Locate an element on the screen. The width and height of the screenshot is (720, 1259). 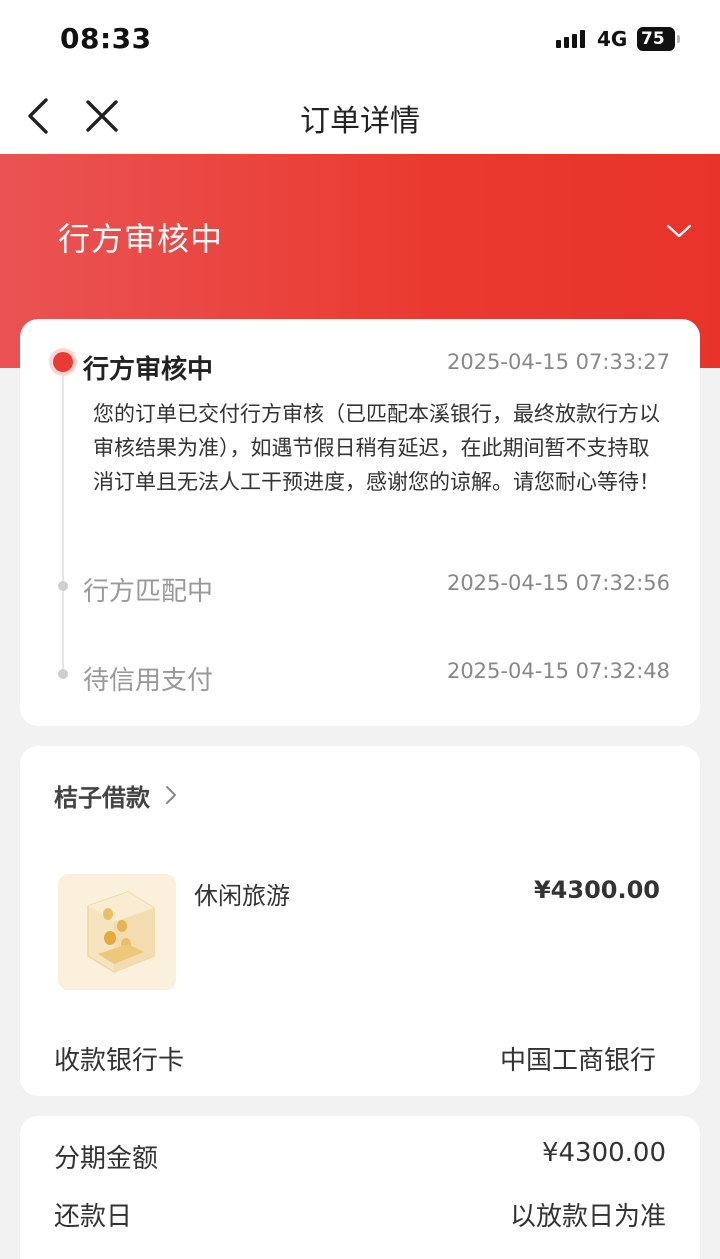
battery-icon: 75 is located at coordinates (658, 39).